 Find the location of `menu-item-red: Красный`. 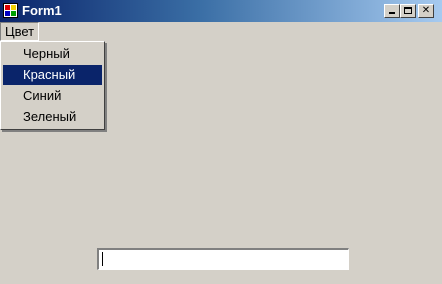

menu-item-red: Красный is located at coordinates (52, 75).